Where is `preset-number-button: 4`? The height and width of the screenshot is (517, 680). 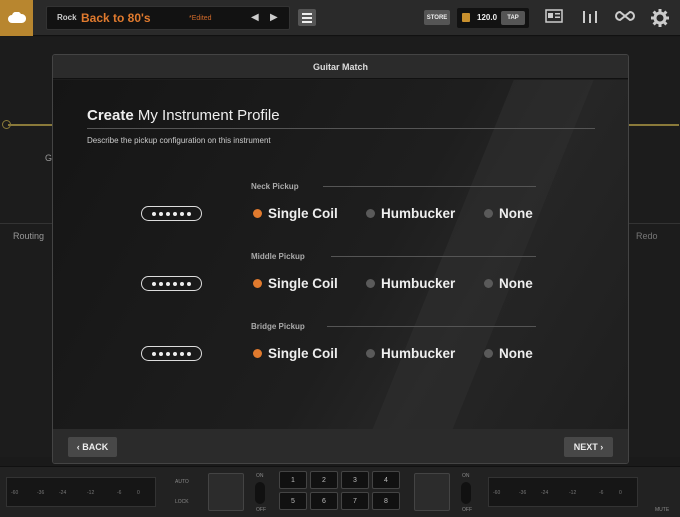
preset-number-button: 4 is located at coordinates (386, 480).